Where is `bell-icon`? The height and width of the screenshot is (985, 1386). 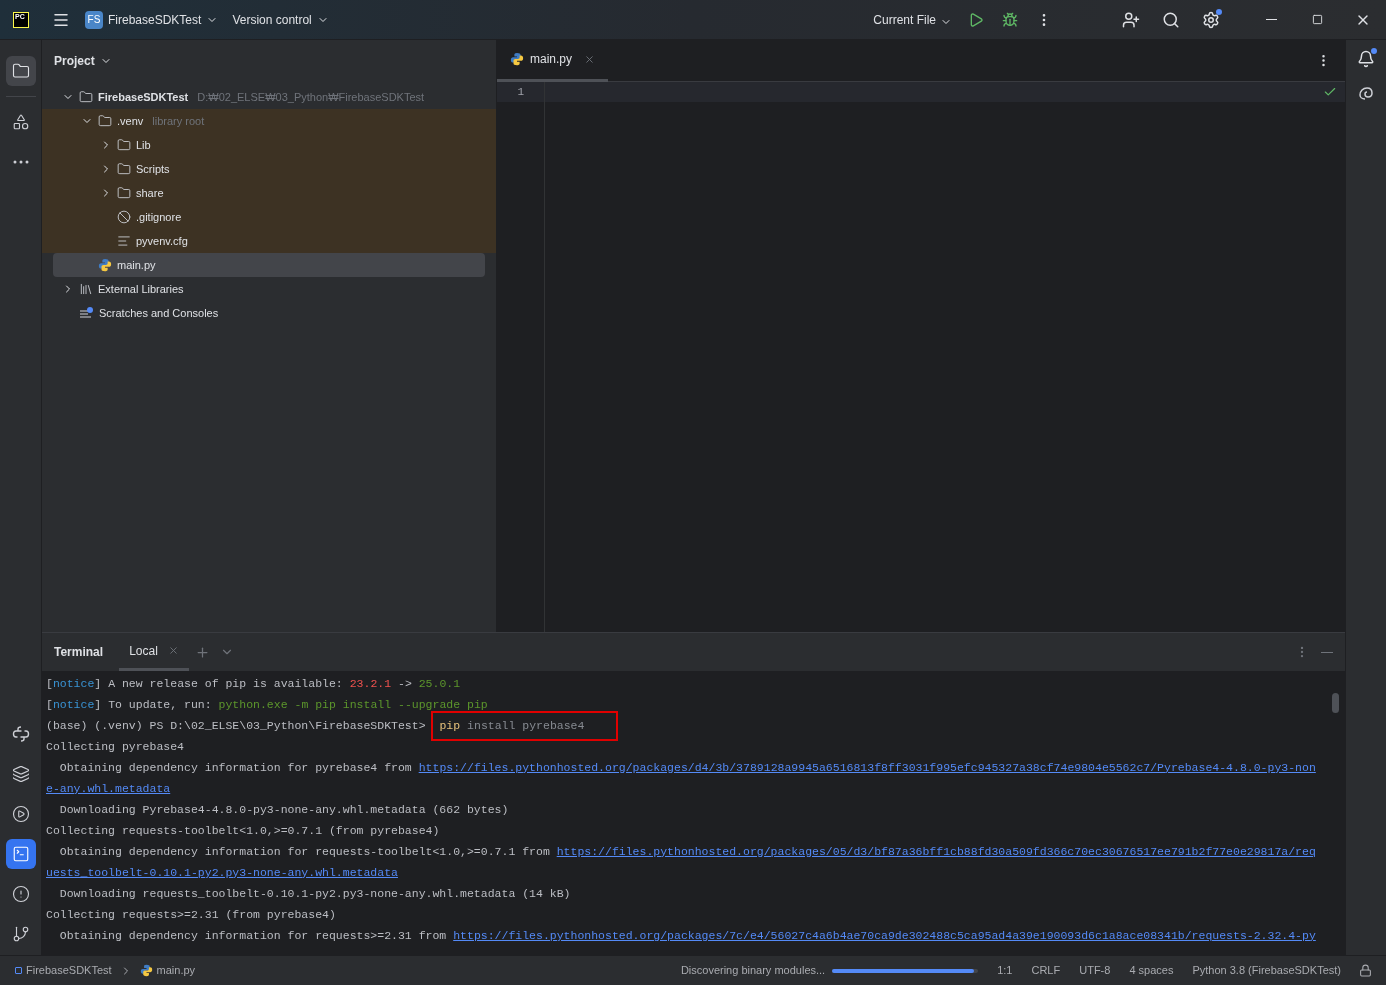
bell-icon is located at coordinates (1366, 59).